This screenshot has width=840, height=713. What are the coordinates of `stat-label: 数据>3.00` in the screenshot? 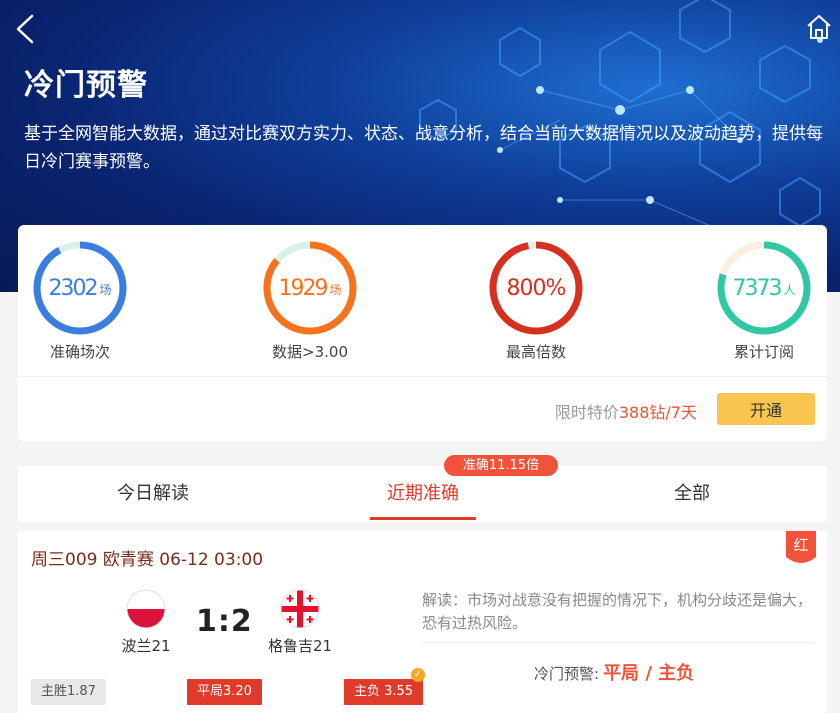 It's located at (310, 352).